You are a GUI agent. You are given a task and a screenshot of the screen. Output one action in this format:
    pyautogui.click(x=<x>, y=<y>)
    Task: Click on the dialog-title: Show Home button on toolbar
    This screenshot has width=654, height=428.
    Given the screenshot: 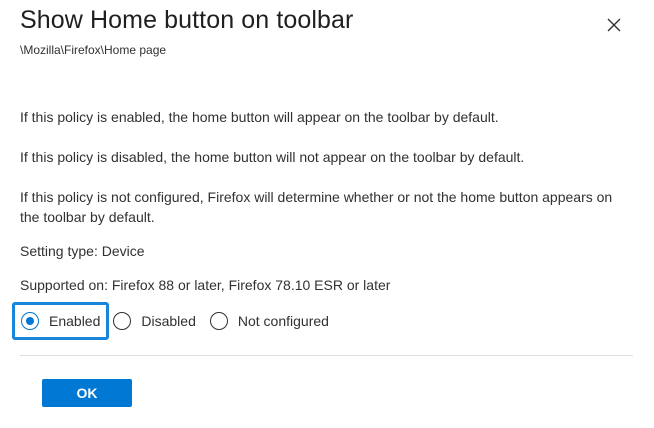 What is the action you would take?
    pyautogui.click(x=187, y=20)
    